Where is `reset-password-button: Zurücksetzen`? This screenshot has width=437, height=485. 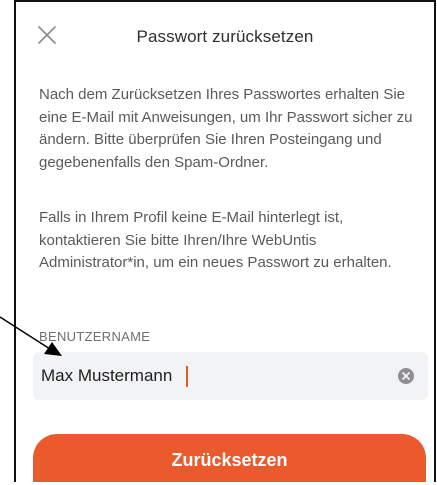 reset-password-button: Zurücksetzen is located at coordinates (229, 458).